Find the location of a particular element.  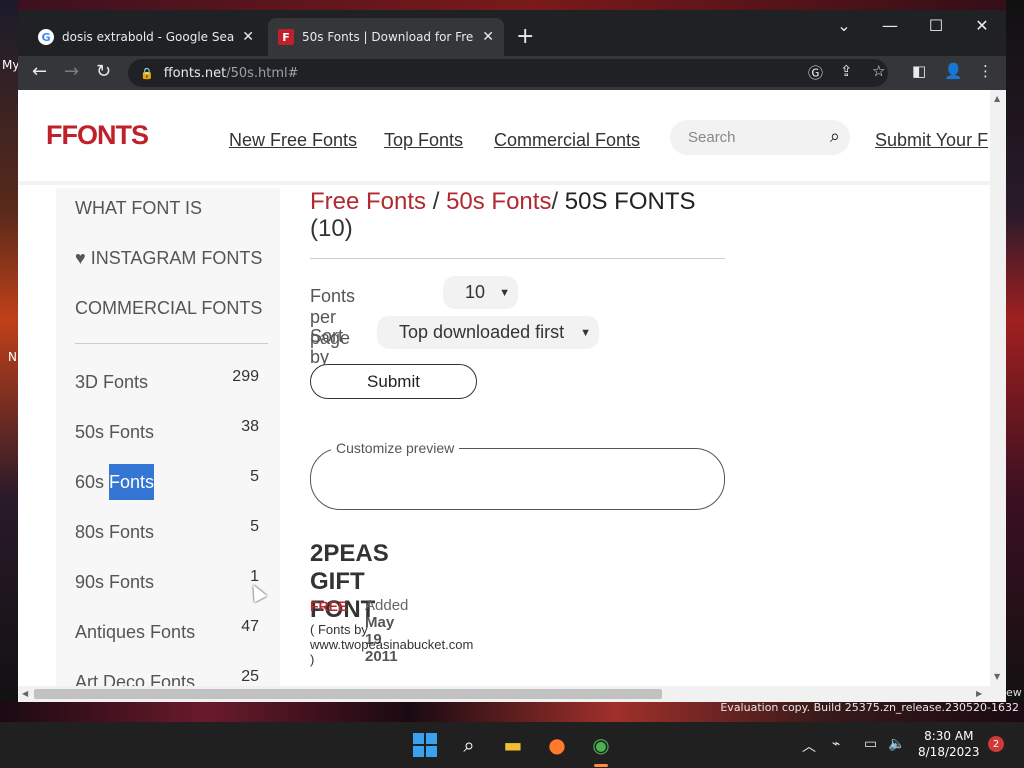

fonts-per-page-select: 10 ▼ is located at coordinates (480, 292).